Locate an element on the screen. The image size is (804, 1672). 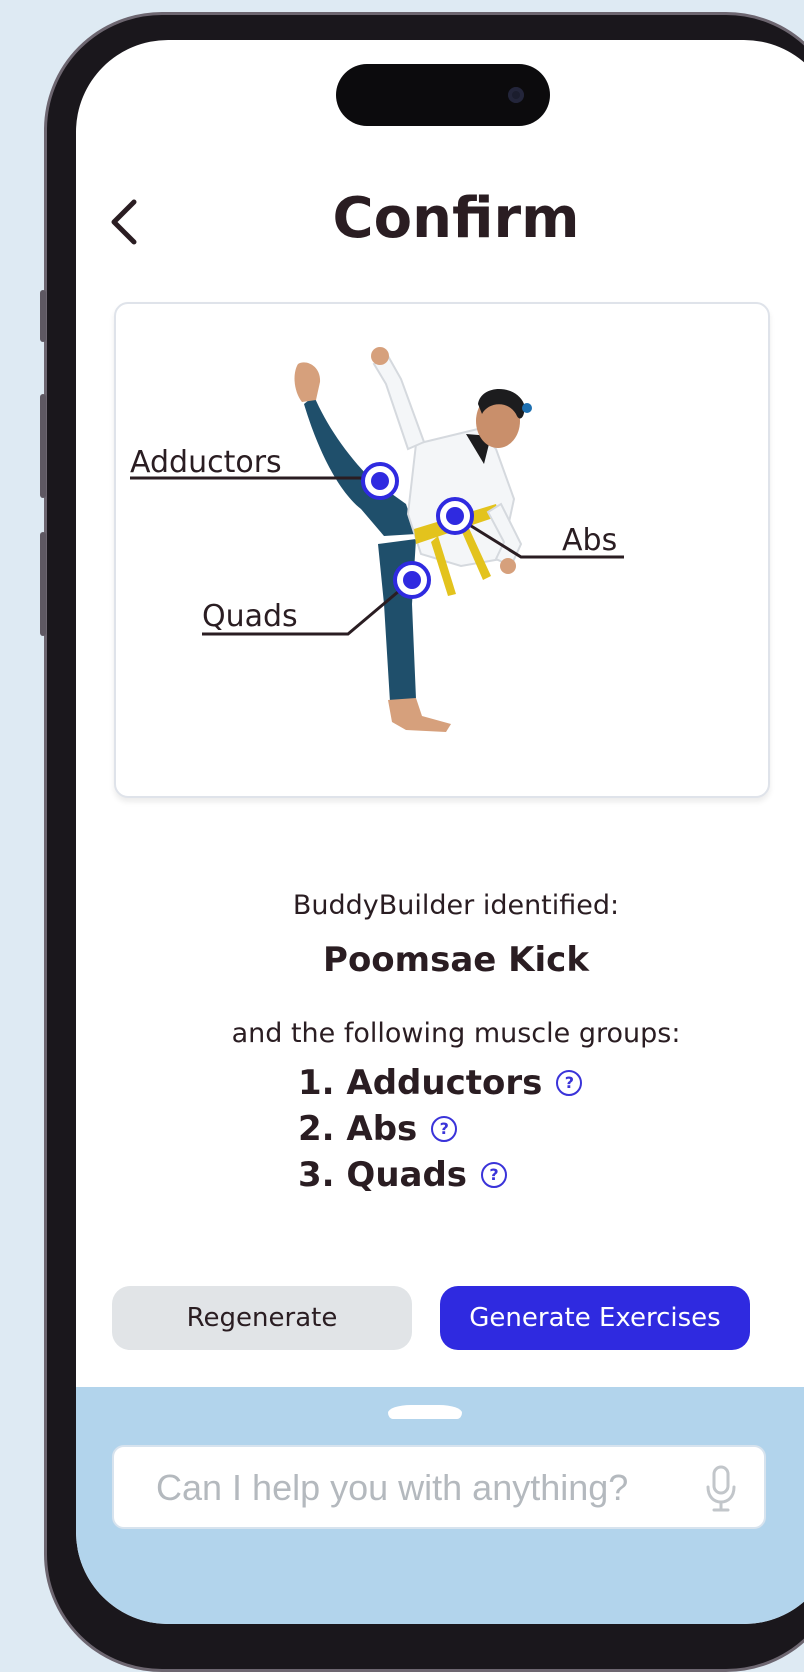
quads-label: Quads is located at coordinates (250, 616).